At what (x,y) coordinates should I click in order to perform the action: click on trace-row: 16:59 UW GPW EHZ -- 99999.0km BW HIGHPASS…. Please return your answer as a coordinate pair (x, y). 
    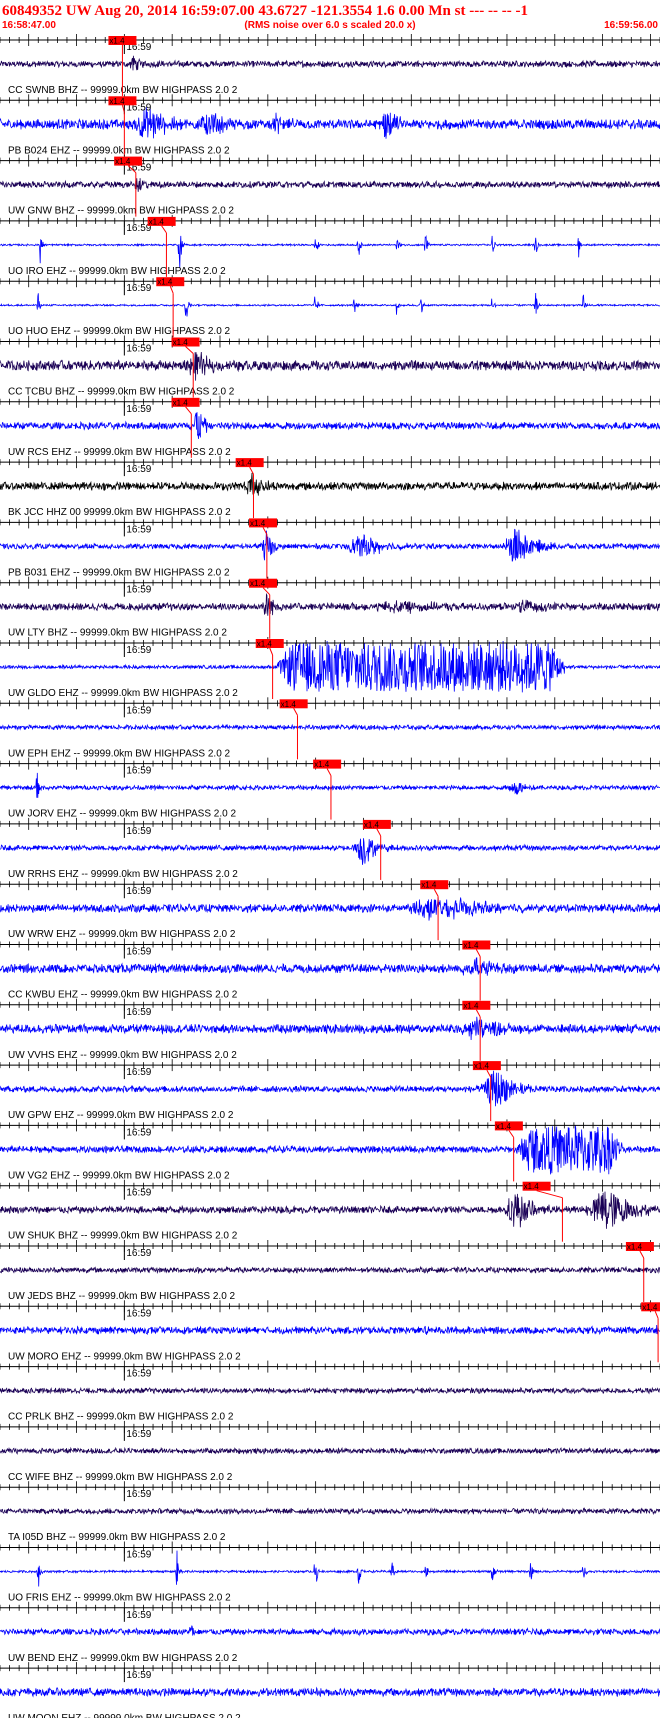
    Looking at the image, I should click on (330, 1090).